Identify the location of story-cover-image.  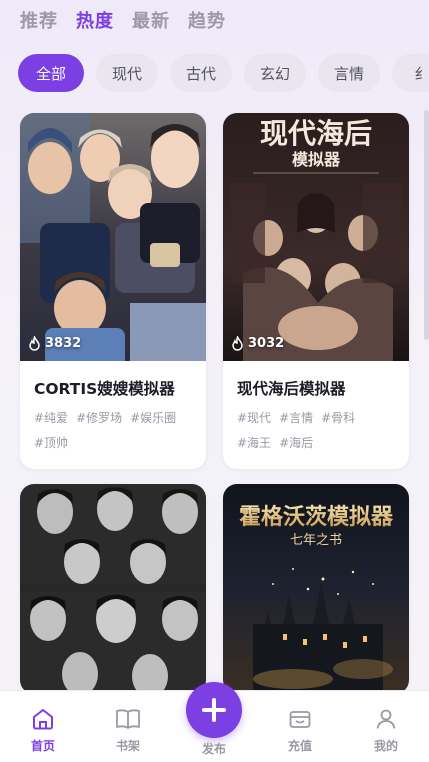
(113, 589).